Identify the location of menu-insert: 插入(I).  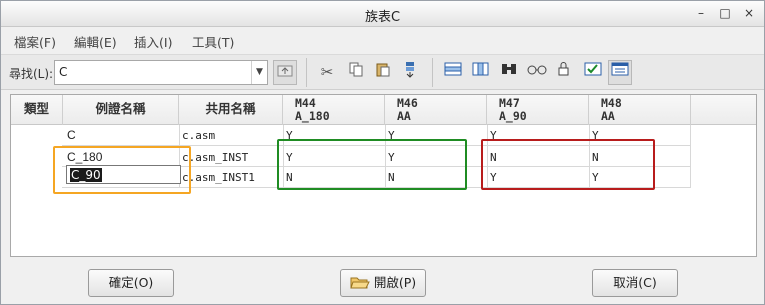
(153, 41).